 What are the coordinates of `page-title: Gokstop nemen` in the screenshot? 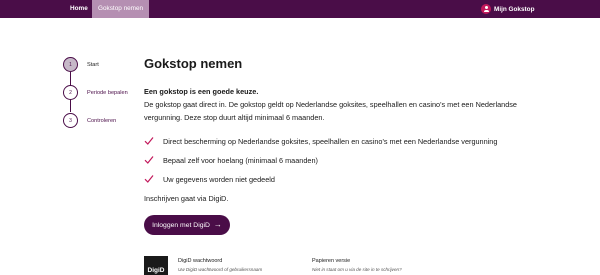 It's located at (193, 63).